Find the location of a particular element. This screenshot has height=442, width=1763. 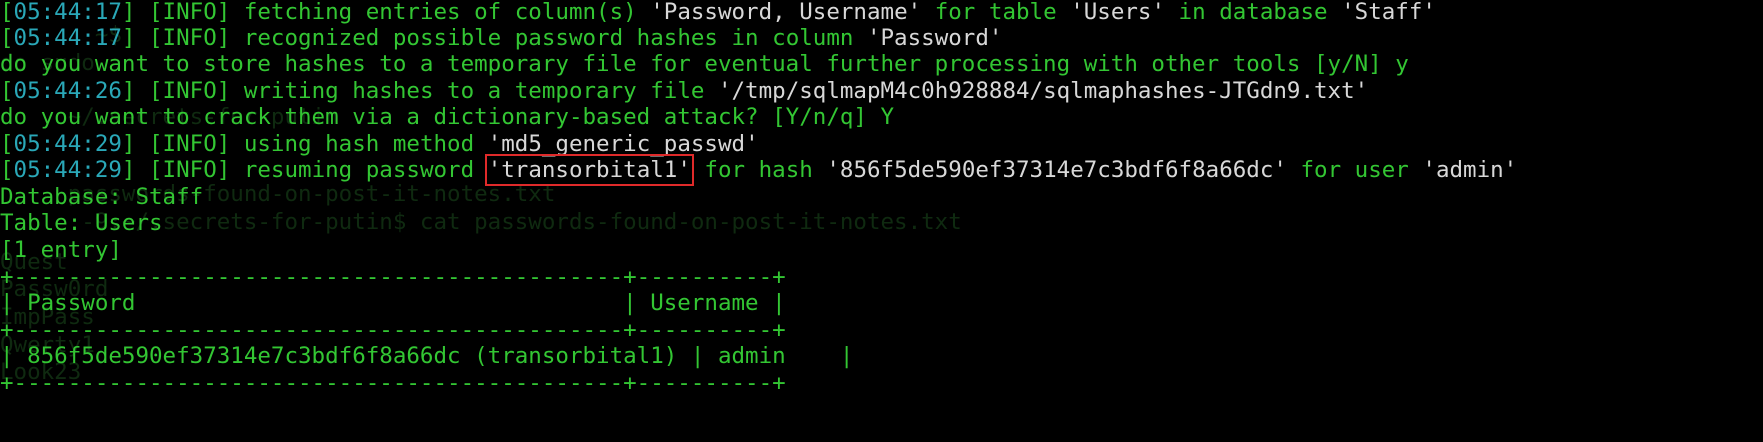

value-text: 'admin' is located at coordinates (1470, 170).